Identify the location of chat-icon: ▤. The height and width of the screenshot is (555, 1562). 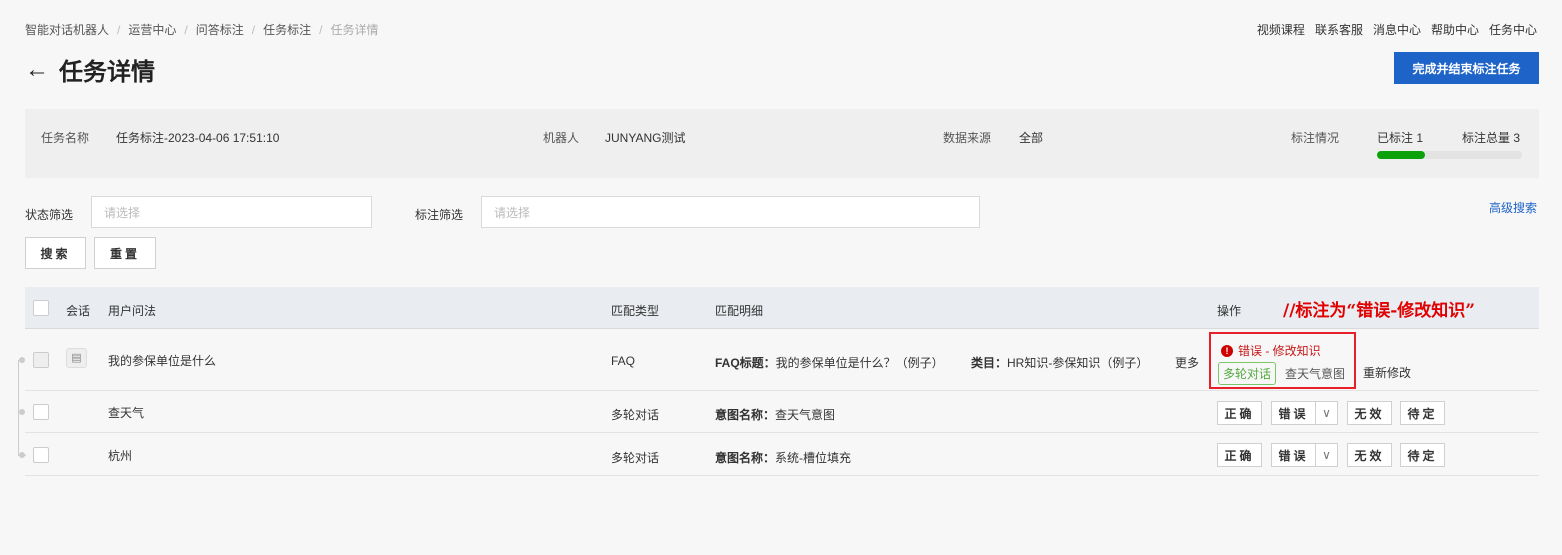
(76, 358).